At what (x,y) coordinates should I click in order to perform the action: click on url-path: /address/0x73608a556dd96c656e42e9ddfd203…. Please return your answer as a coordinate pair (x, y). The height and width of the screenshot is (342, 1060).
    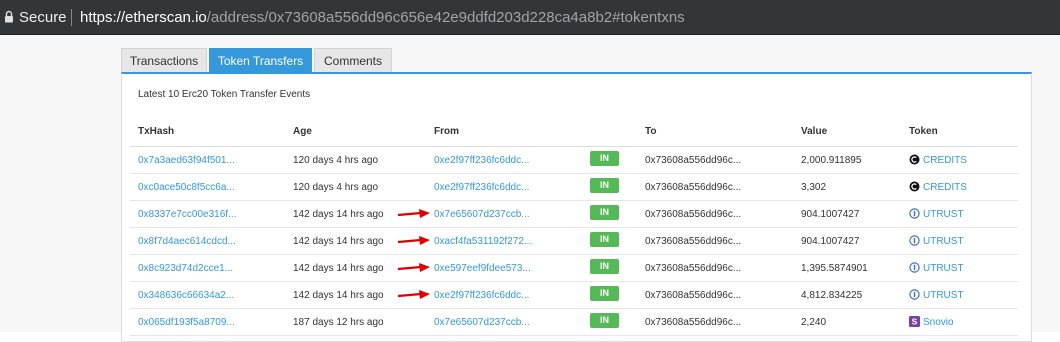
    Looking at the image, I should click on (445, 17).